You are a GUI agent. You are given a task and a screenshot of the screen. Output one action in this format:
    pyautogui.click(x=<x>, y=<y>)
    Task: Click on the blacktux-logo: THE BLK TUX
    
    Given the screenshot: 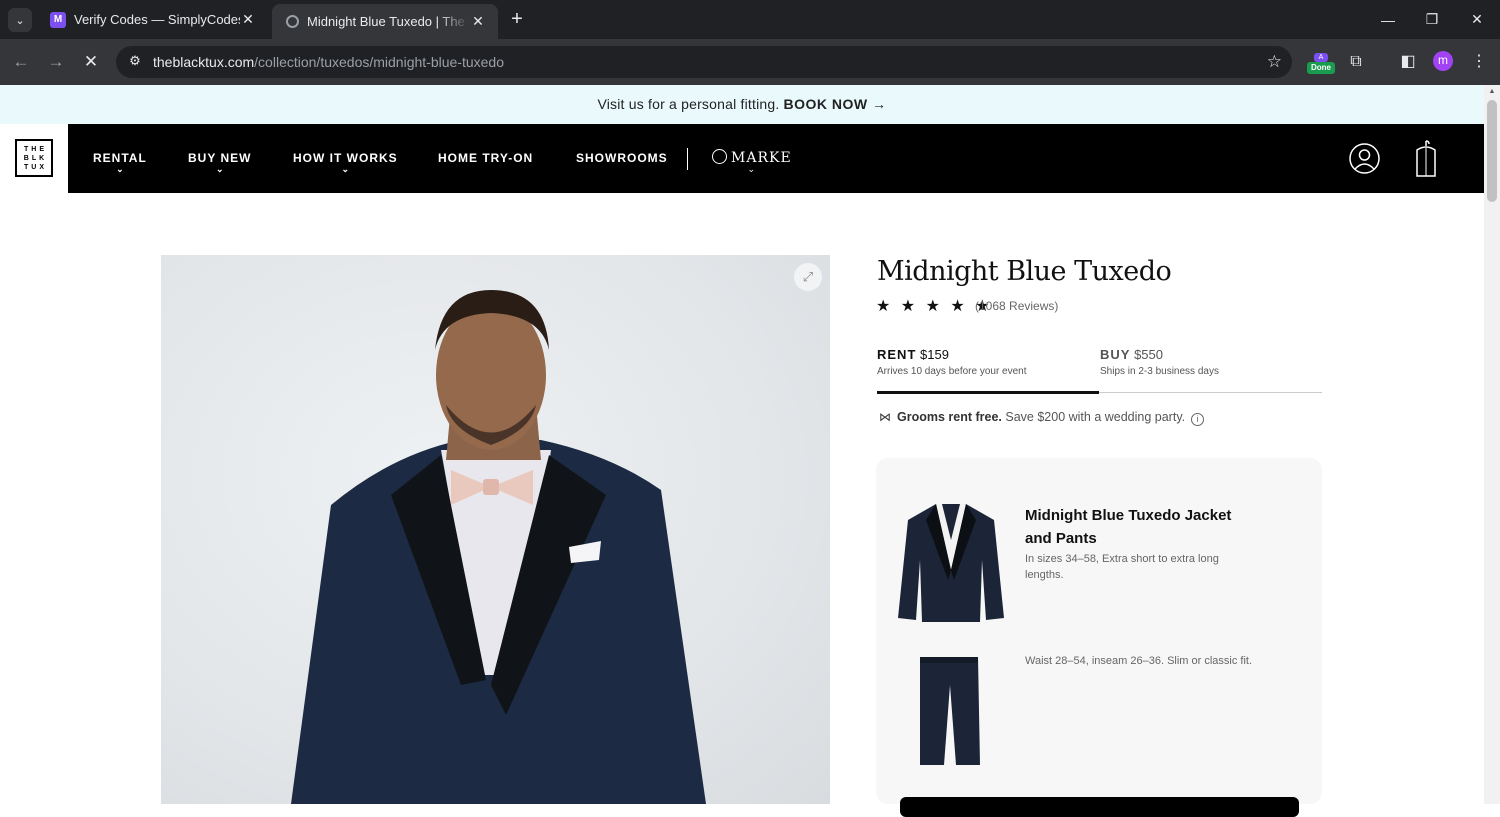 What is the action you would take?
    pyautogui.click(x=34, y=158)
    